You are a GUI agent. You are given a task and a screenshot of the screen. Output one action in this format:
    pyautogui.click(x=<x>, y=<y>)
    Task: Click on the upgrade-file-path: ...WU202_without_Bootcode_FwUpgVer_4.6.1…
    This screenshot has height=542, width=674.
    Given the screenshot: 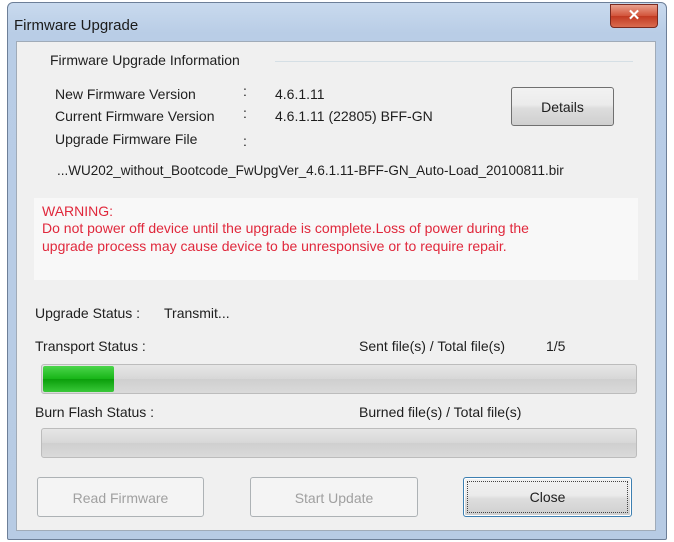 What is the action you would take?
    pyautogui.click(x=310, y=170)
    